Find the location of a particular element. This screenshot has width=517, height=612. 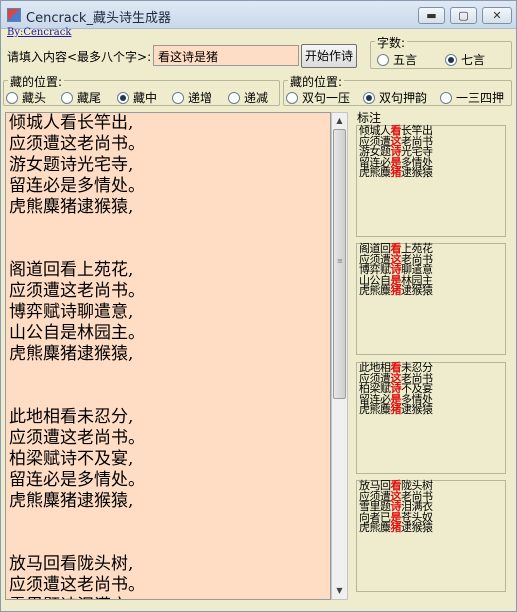

note-box-4: 放马回看陇头树 应须遭这老尚书 雪里题诗泪满衣 向者已是苍头奴 虎熊麋猪逮猴猿 is located at coordinates (431, 536).